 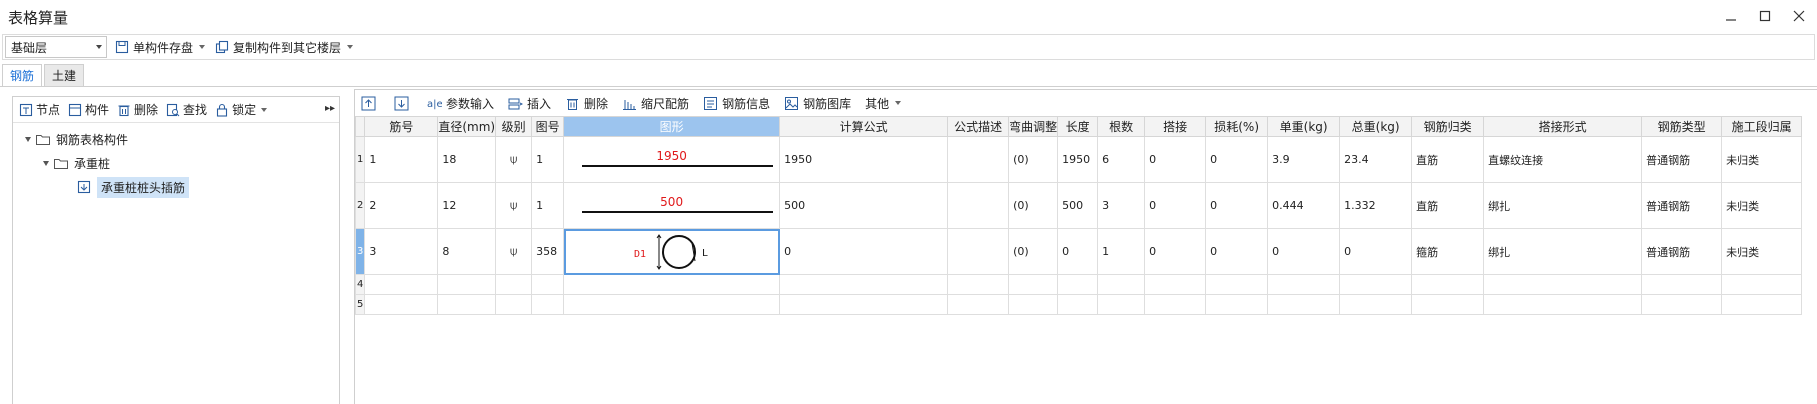 I want to click on section-cell: 未归类, so click(x=1762, y=159).